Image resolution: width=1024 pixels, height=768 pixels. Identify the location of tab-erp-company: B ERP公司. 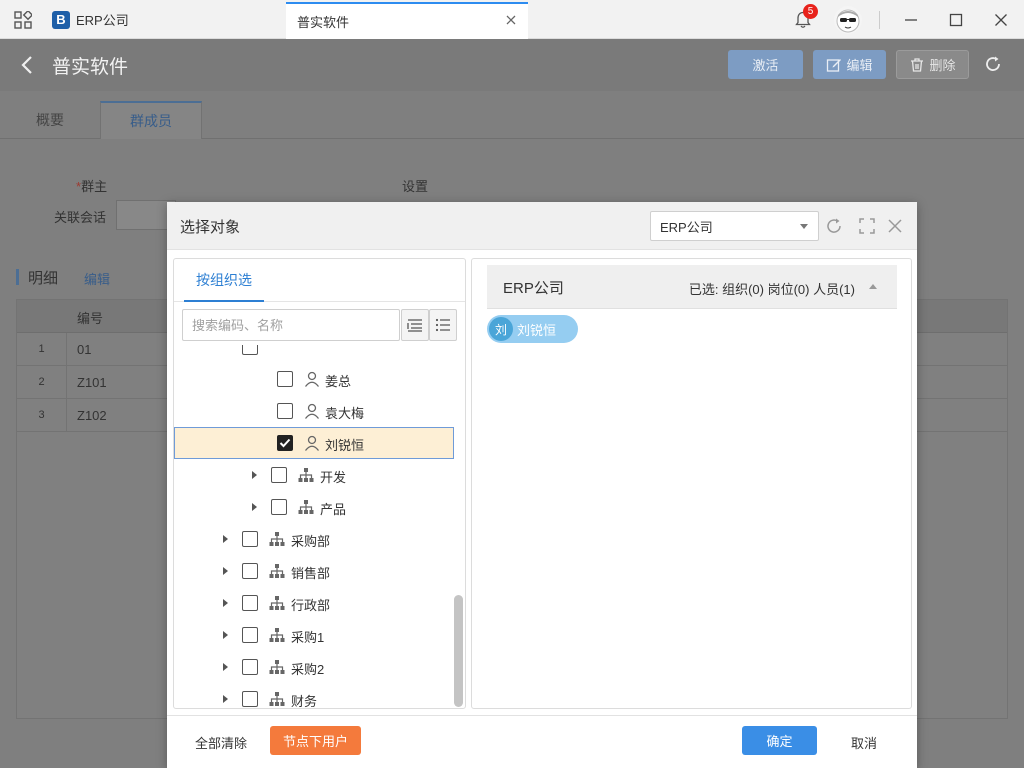
(167, 19).